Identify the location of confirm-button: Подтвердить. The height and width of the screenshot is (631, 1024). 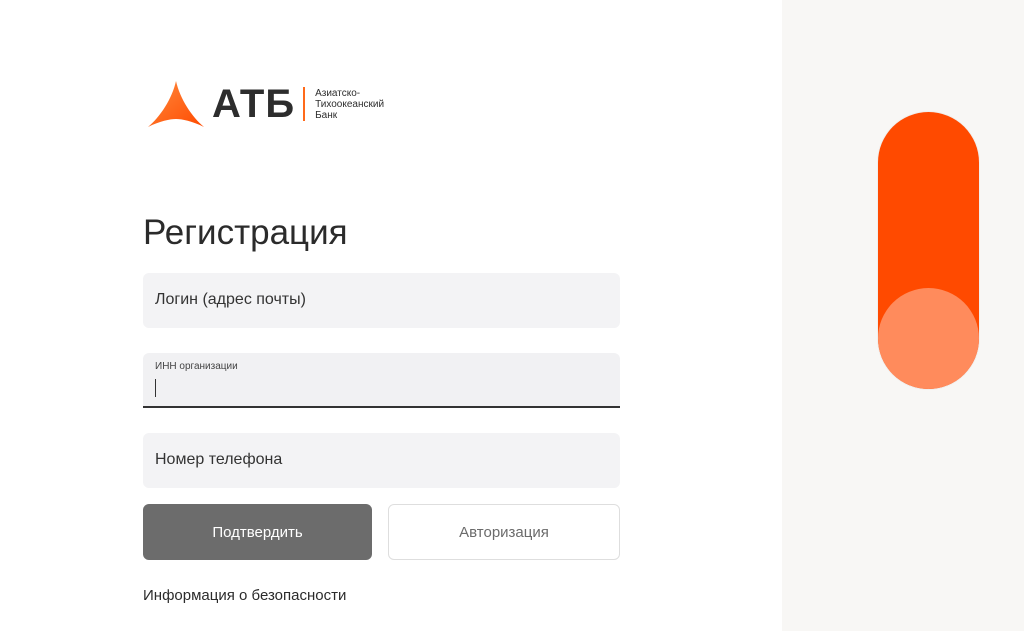
(257, 532).